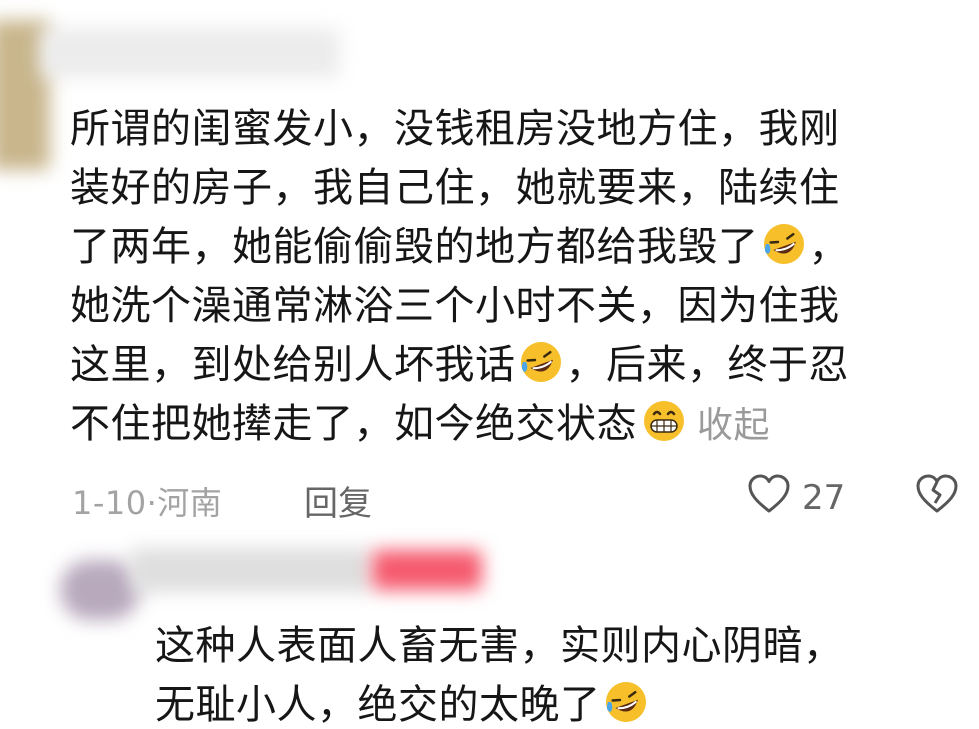  I want to click on dislike-button, so click(937, 498).